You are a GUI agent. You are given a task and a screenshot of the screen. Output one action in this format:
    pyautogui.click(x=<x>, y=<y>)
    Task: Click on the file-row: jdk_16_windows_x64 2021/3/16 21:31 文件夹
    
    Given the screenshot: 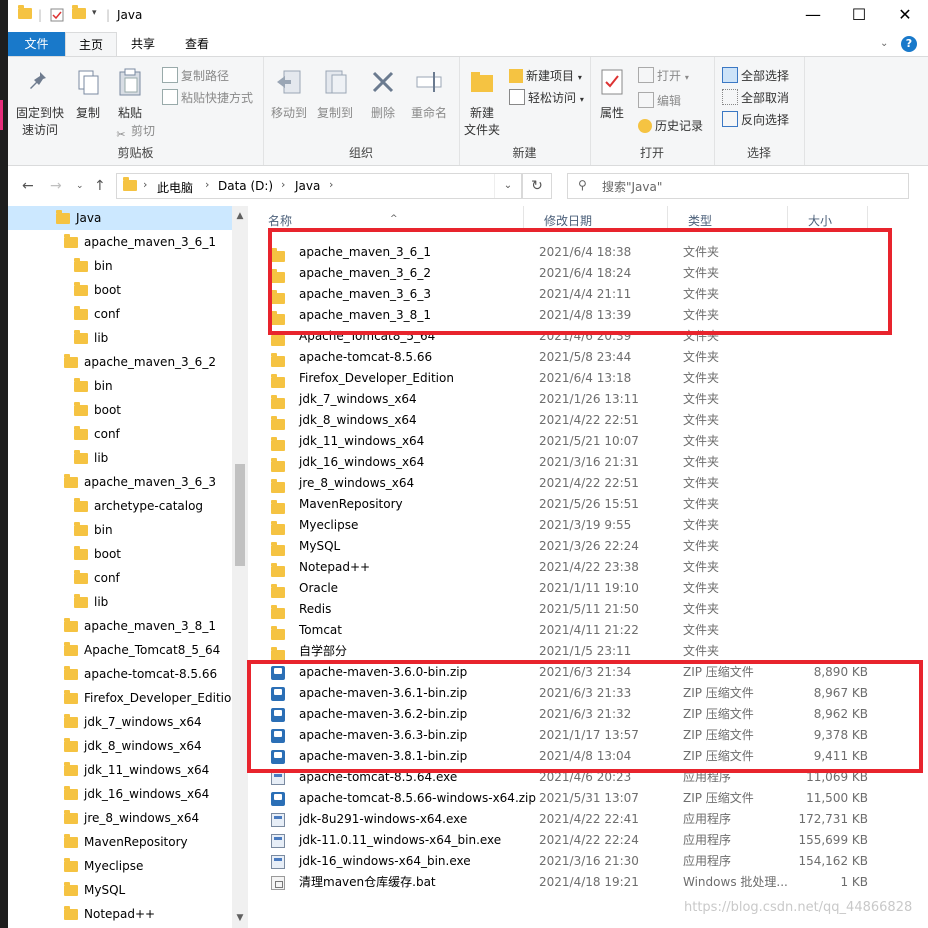 What is the action you would take?
    pyautogui.click(x=568, y=462)
    